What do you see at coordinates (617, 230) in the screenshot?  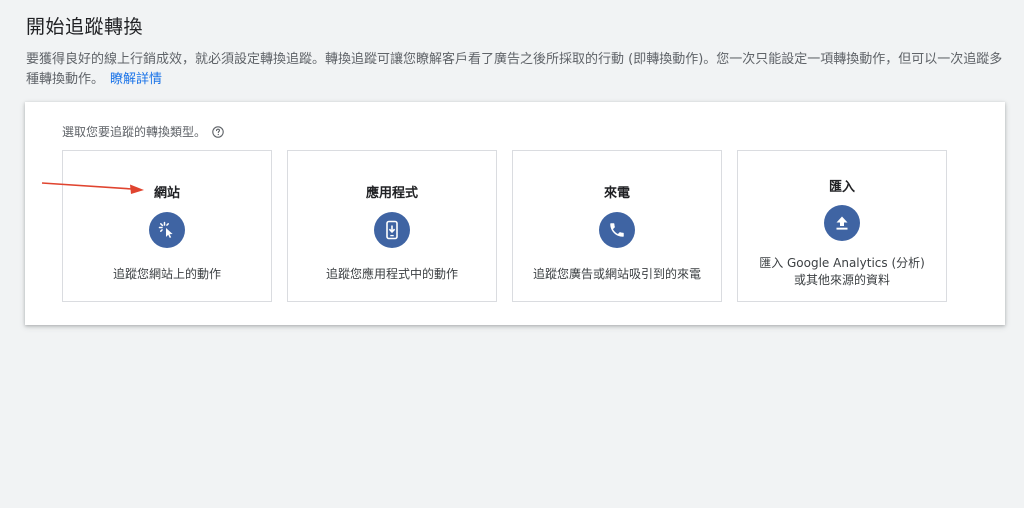 I see `phone-call-icon` at bounding box center [617, 230].